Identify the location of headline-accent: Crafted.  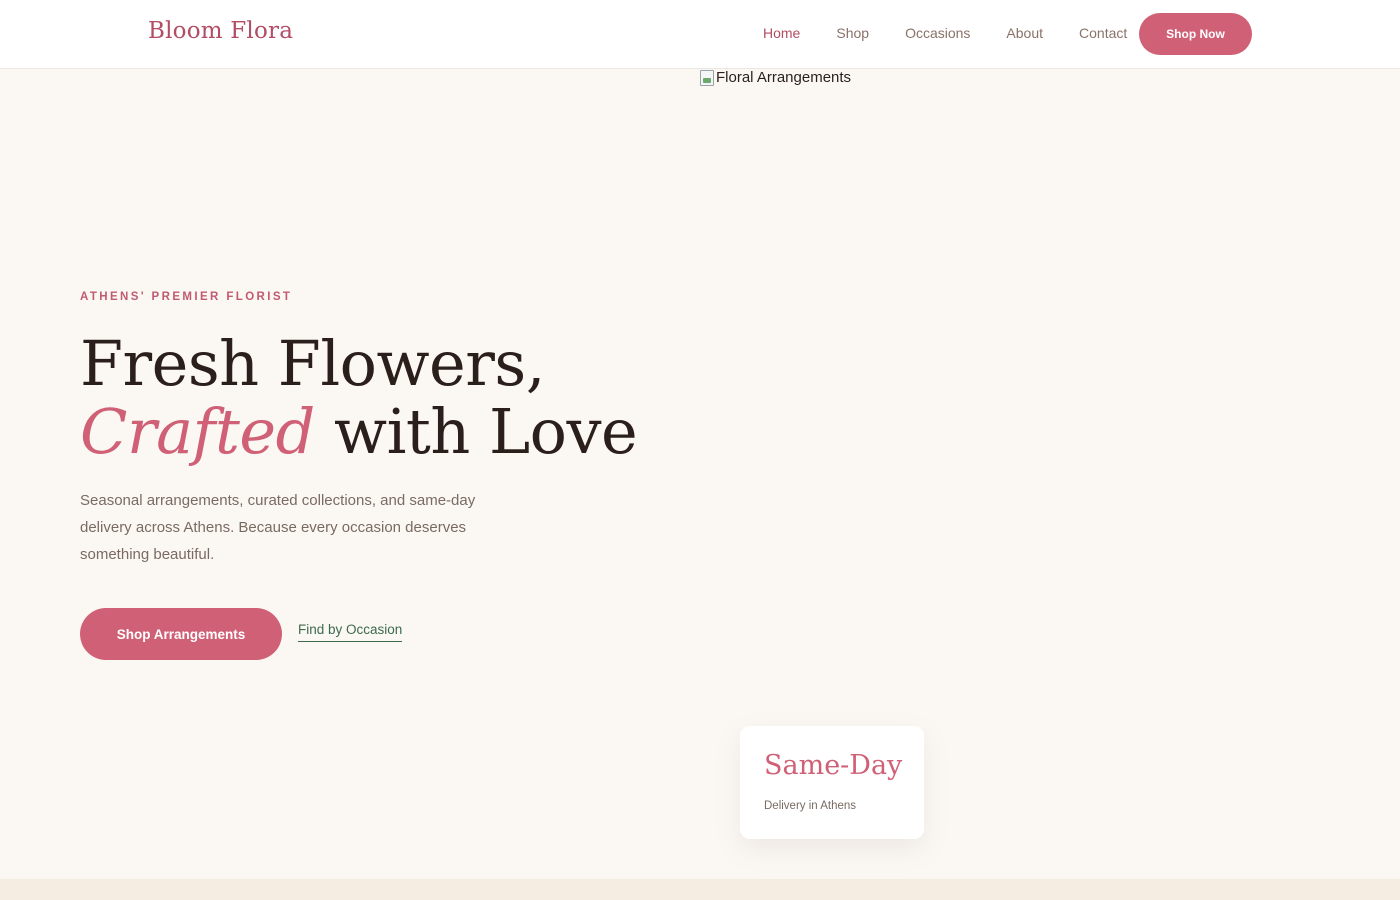
(197, 431).